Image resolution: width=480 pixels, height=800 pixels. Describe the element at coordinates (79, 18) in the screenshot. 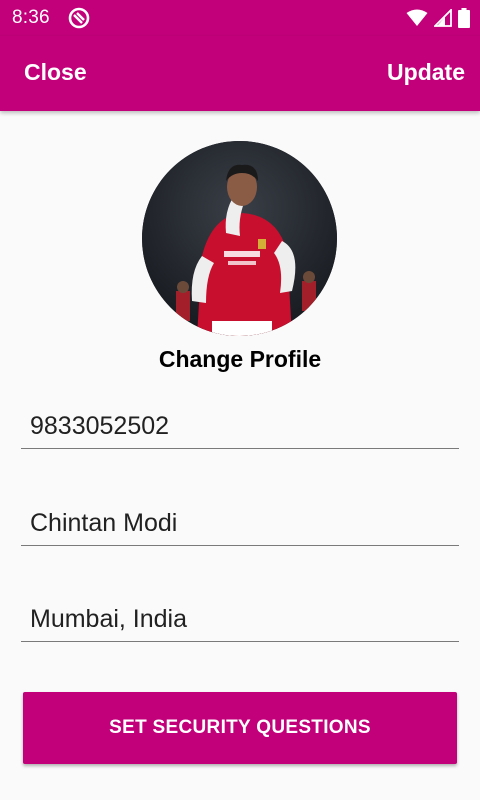

I see `app-notification-icon` at that location.